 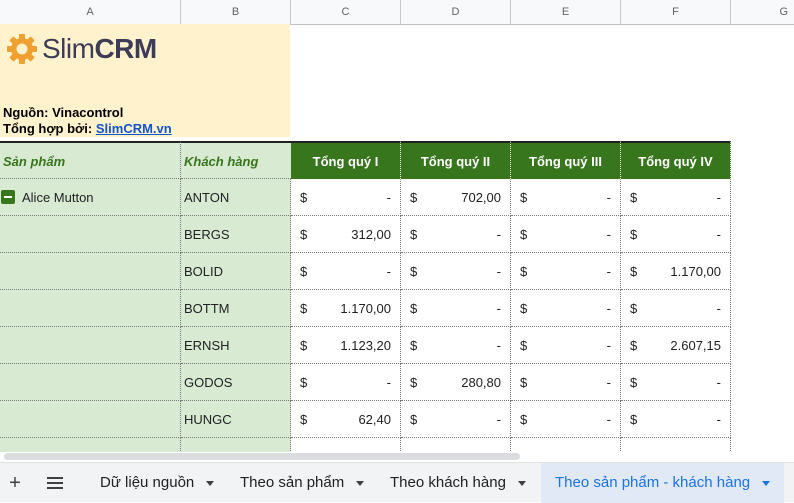 I want to click on header-q1: Tổng quý I, so click(x=346, y=160).